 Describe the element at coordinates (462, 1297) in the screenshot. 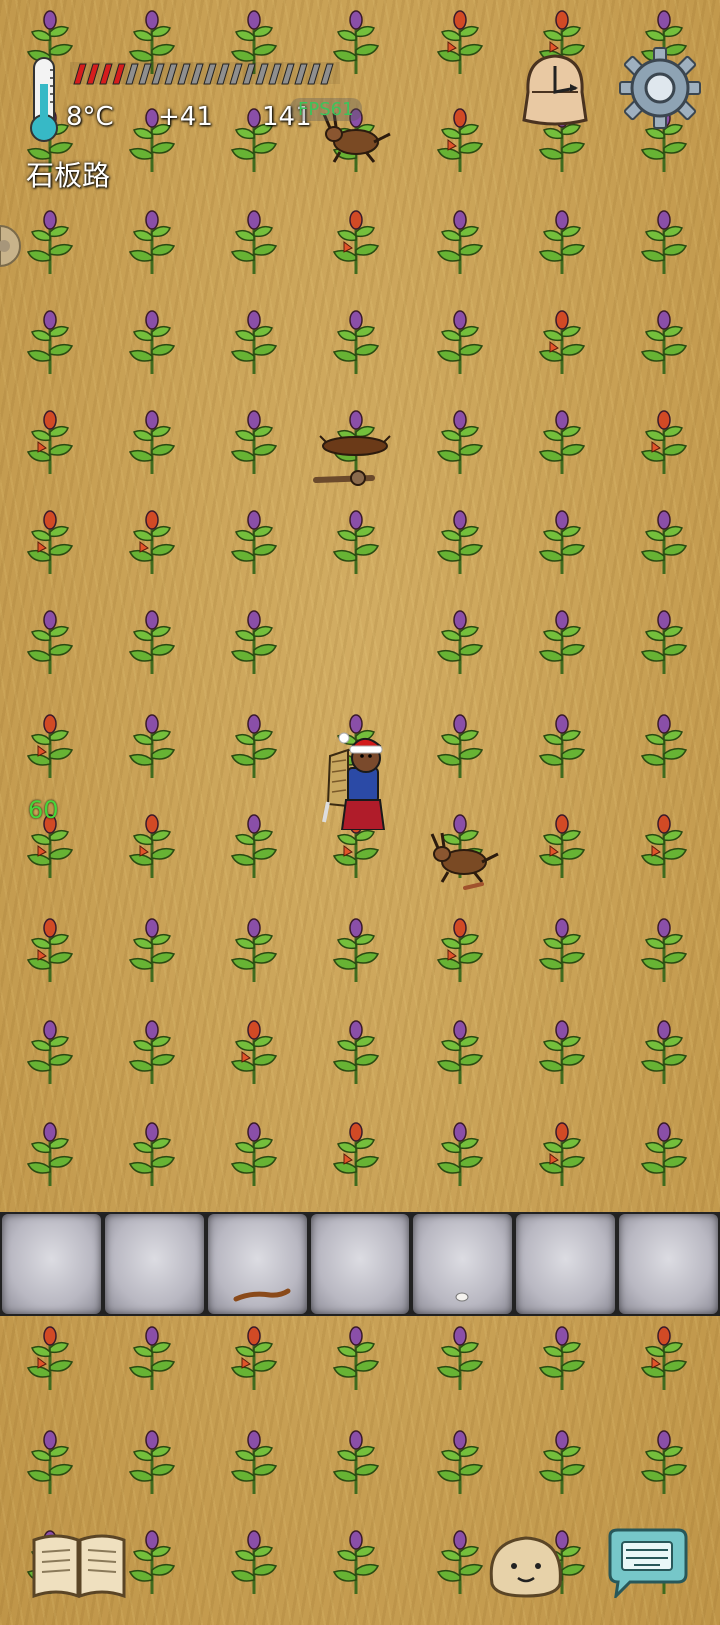

I see `stone-pebble-item` at that location.